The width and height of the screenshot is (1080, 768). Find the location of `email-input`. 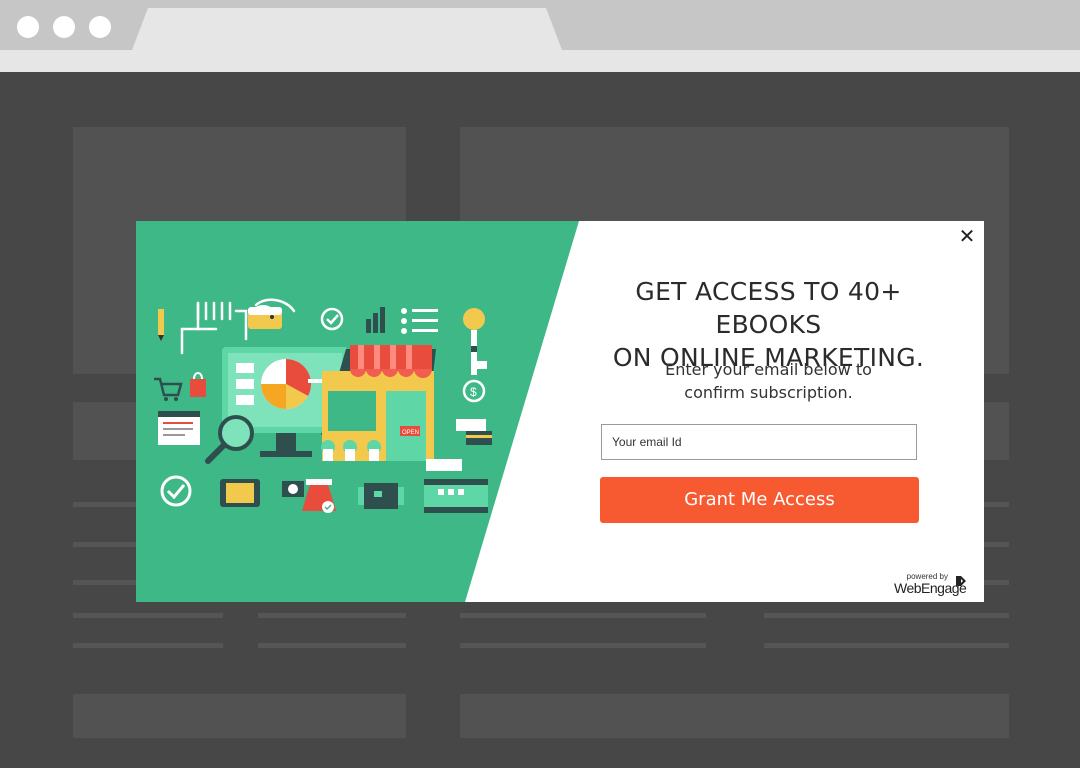

email-input is located at coordinates (759, 442).